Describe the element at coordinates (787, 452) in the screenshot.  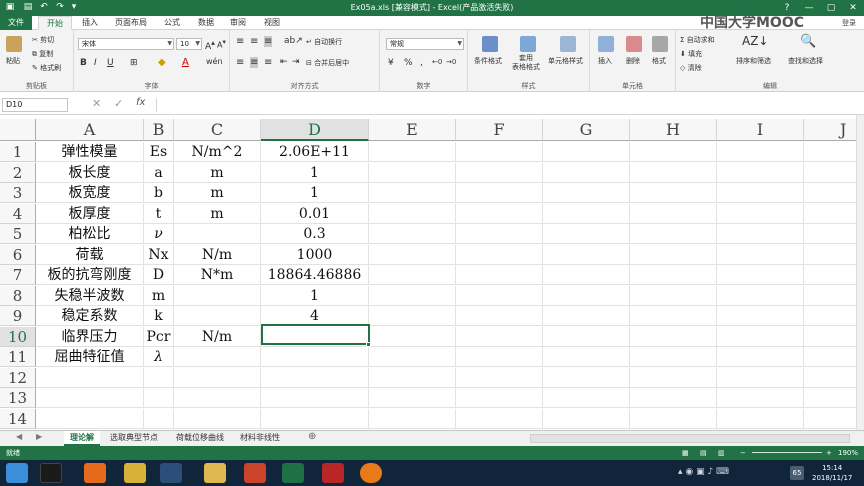
I see `zoom-slider` at that location.